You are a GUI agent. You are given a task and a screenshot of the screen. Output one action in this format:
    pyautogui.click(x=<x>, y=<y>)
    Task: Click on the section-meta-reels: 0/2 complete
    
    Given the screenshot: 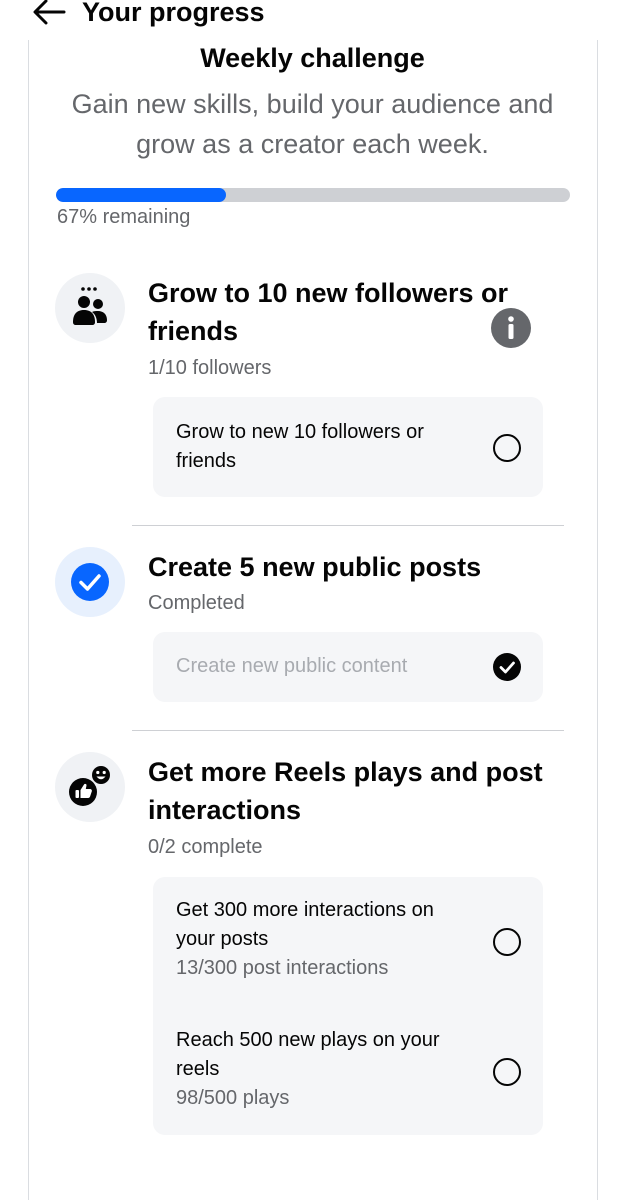 What is the action you would take?
    pyautogui.click(x=205, y=847)
    